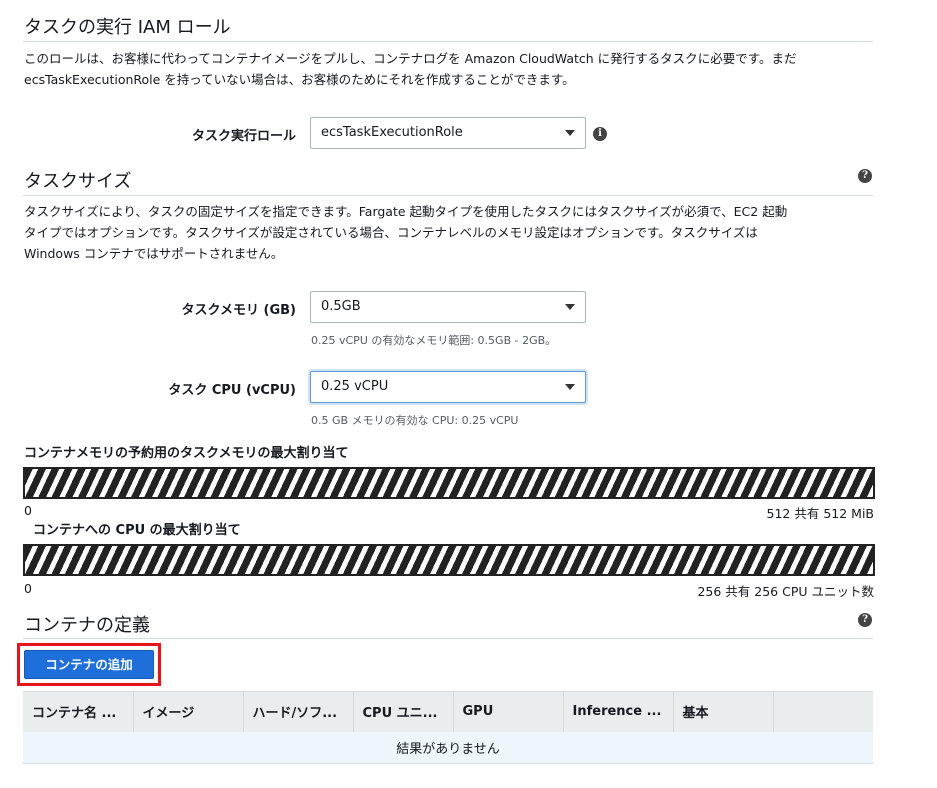  What do you see at coordinates (785, 591) in the screenshot?
I see `cpu-allocation-max: 256 共有 256 CPU ユニット数` at bounding box center [785, 591].